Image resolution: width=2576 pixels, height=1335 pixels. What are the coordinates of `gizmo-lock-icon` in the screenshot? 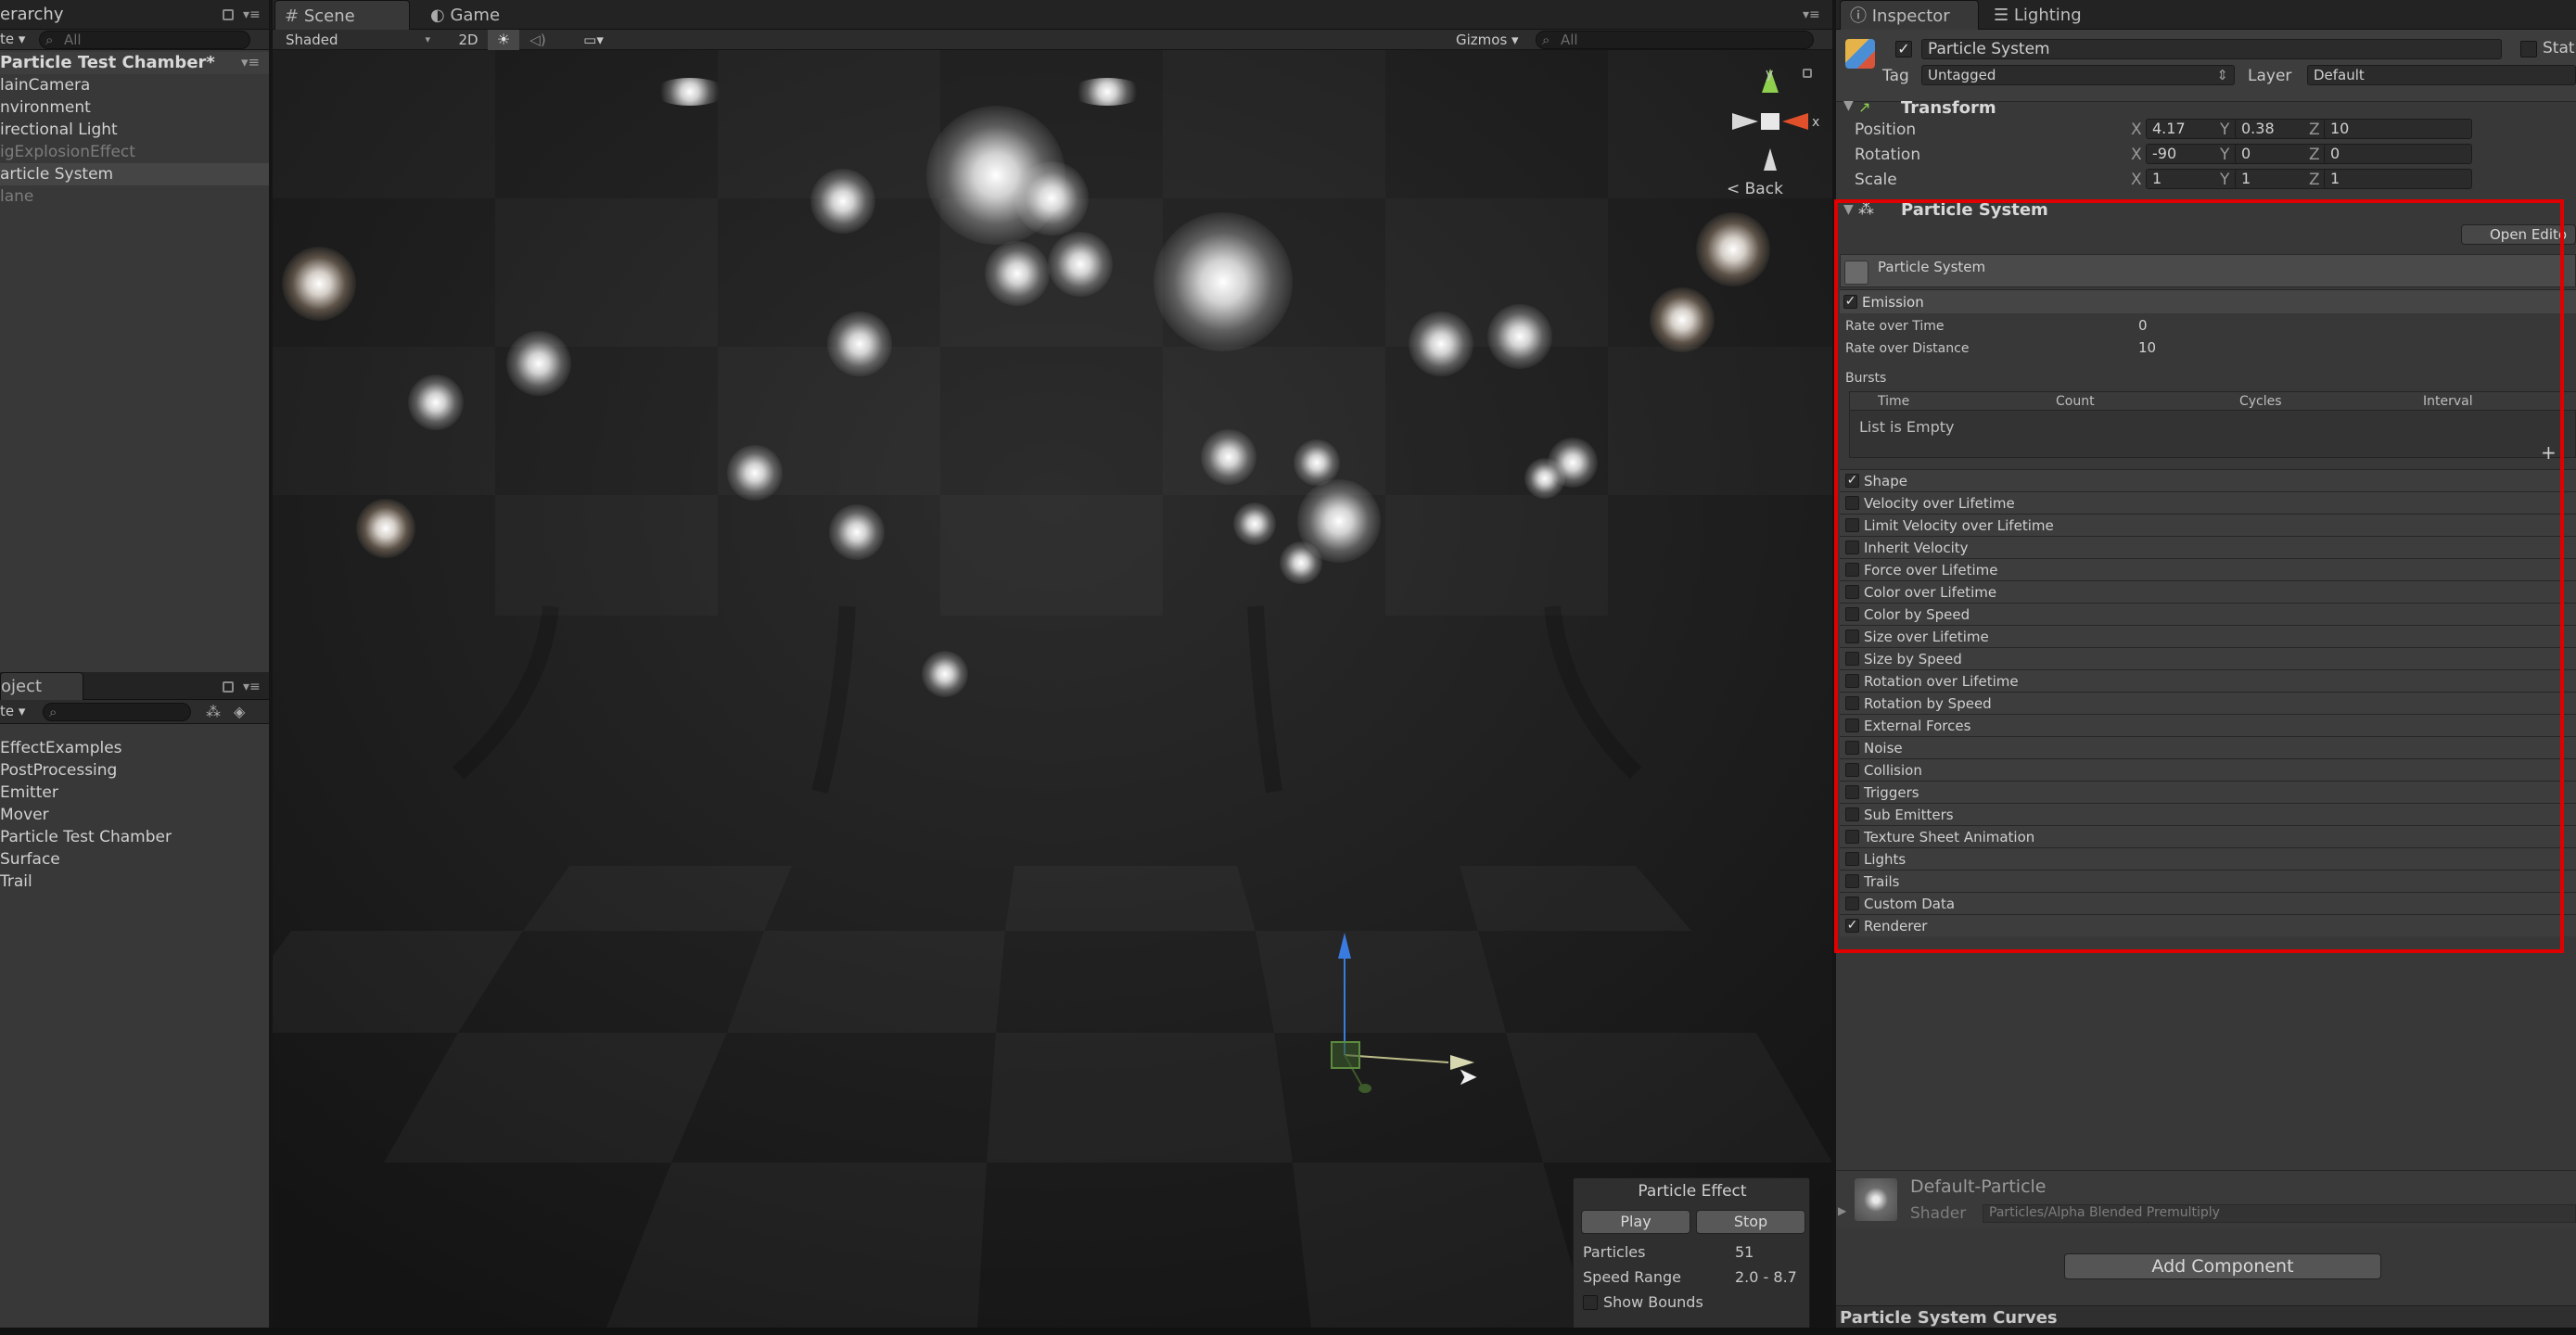 It's located at (1807, 73).